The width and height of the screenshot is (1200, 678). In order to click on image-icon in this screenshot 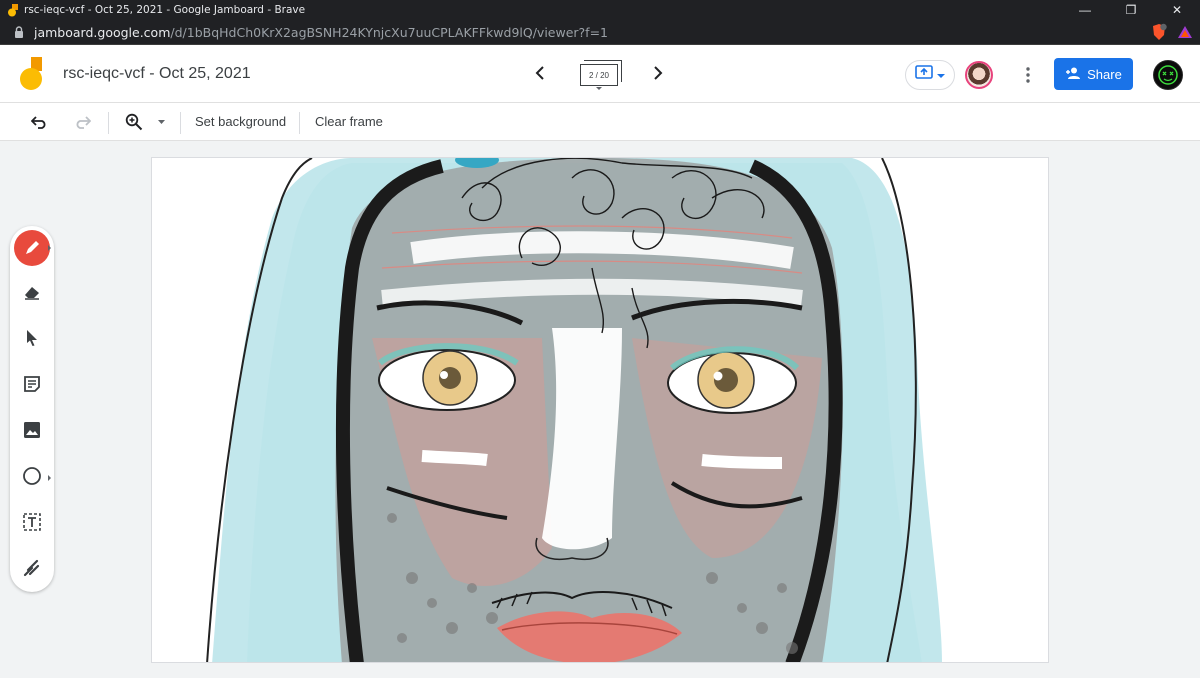, I will do `click(32, 432)`.